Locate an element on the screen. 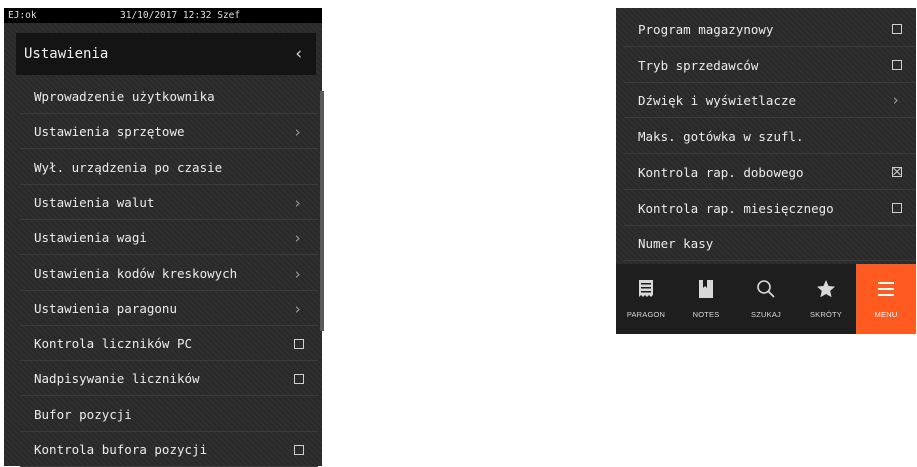 Image resolution: width=917 pixels, height=467 pixels. menu-item-numer-kasy: Numer kasy is located at coordinates (770, 244).